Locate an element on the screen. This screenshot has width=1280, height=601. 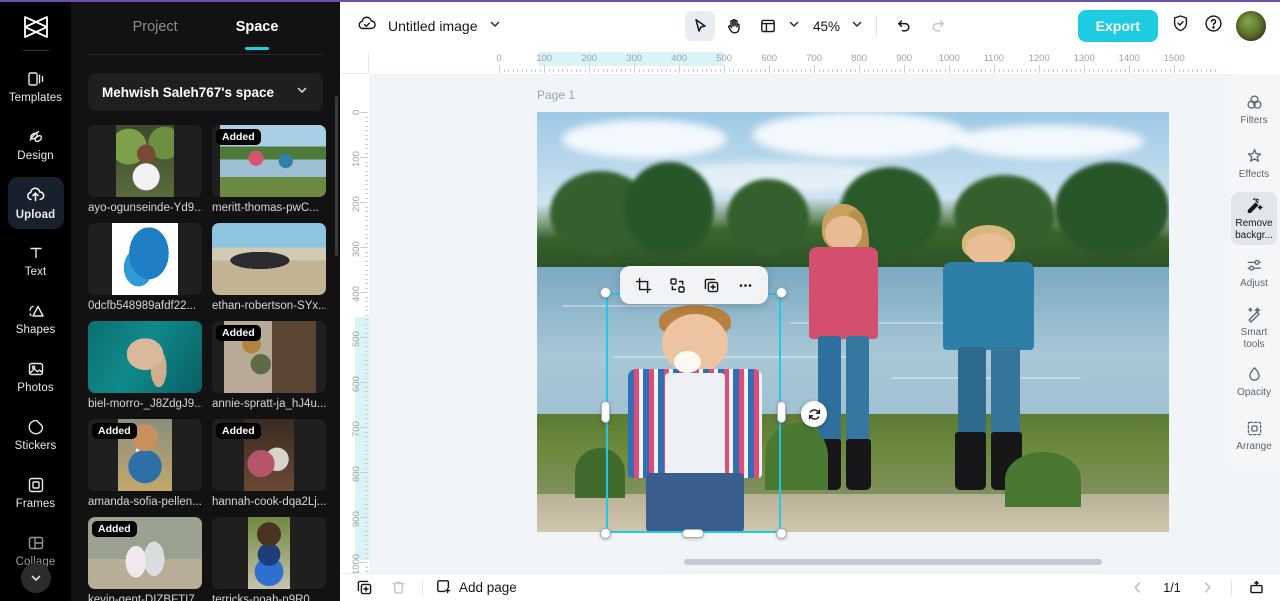
tab-space: Space is located at coordinates (257, 27).